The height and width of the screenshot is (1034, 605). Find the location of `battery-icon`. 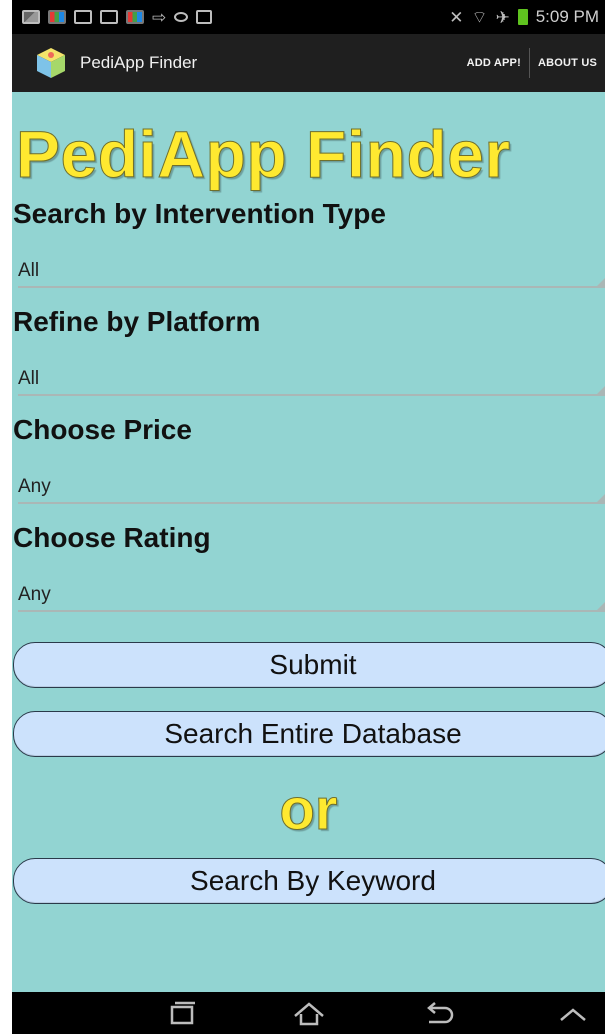

battery-icon is located at coordinates (522, 17).